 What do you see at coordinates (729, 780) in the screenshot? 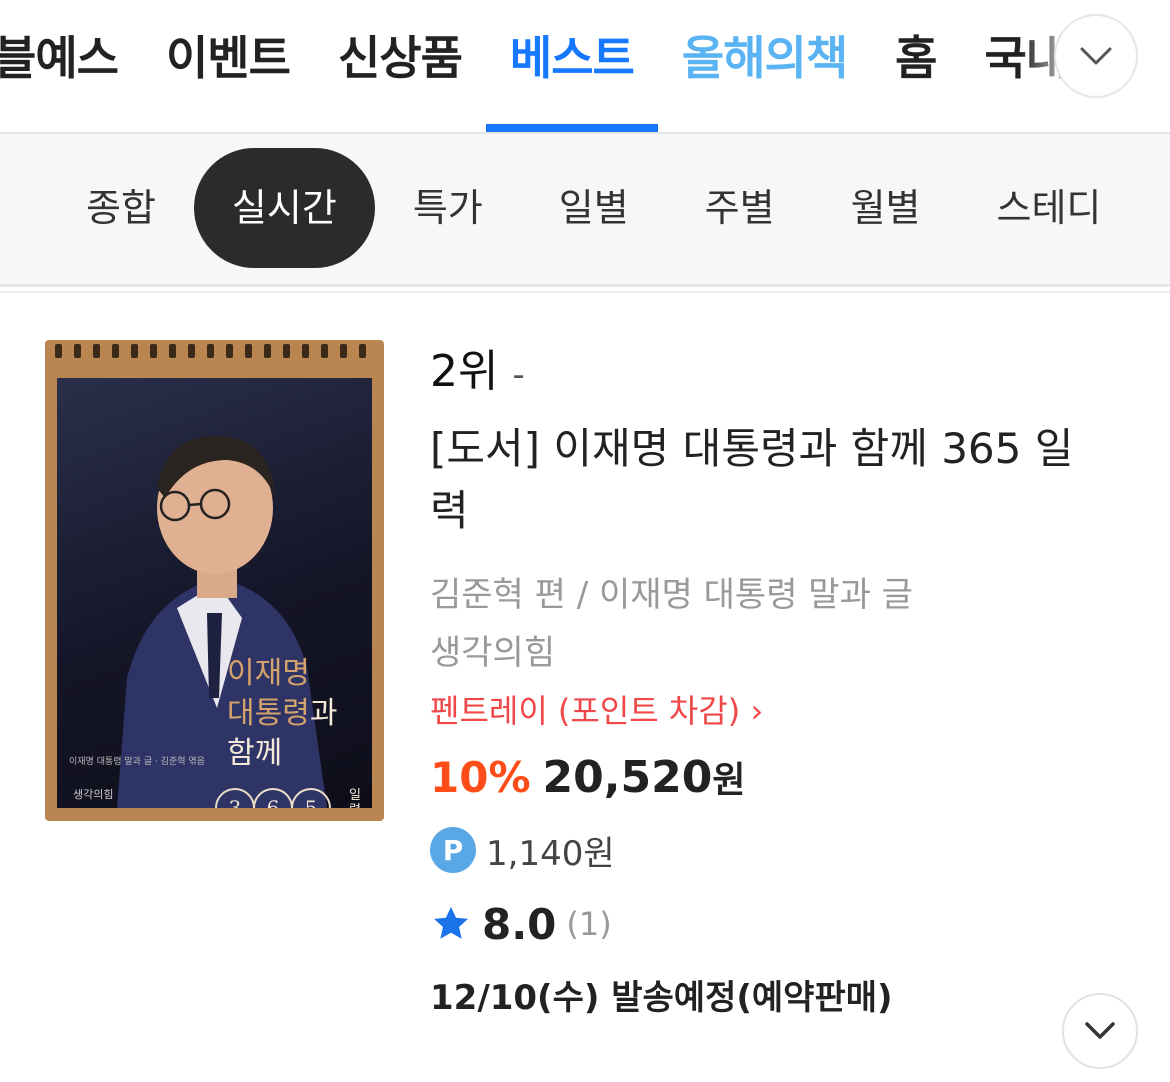
I see `price-unit: 원` at bounding box center [729, 780].